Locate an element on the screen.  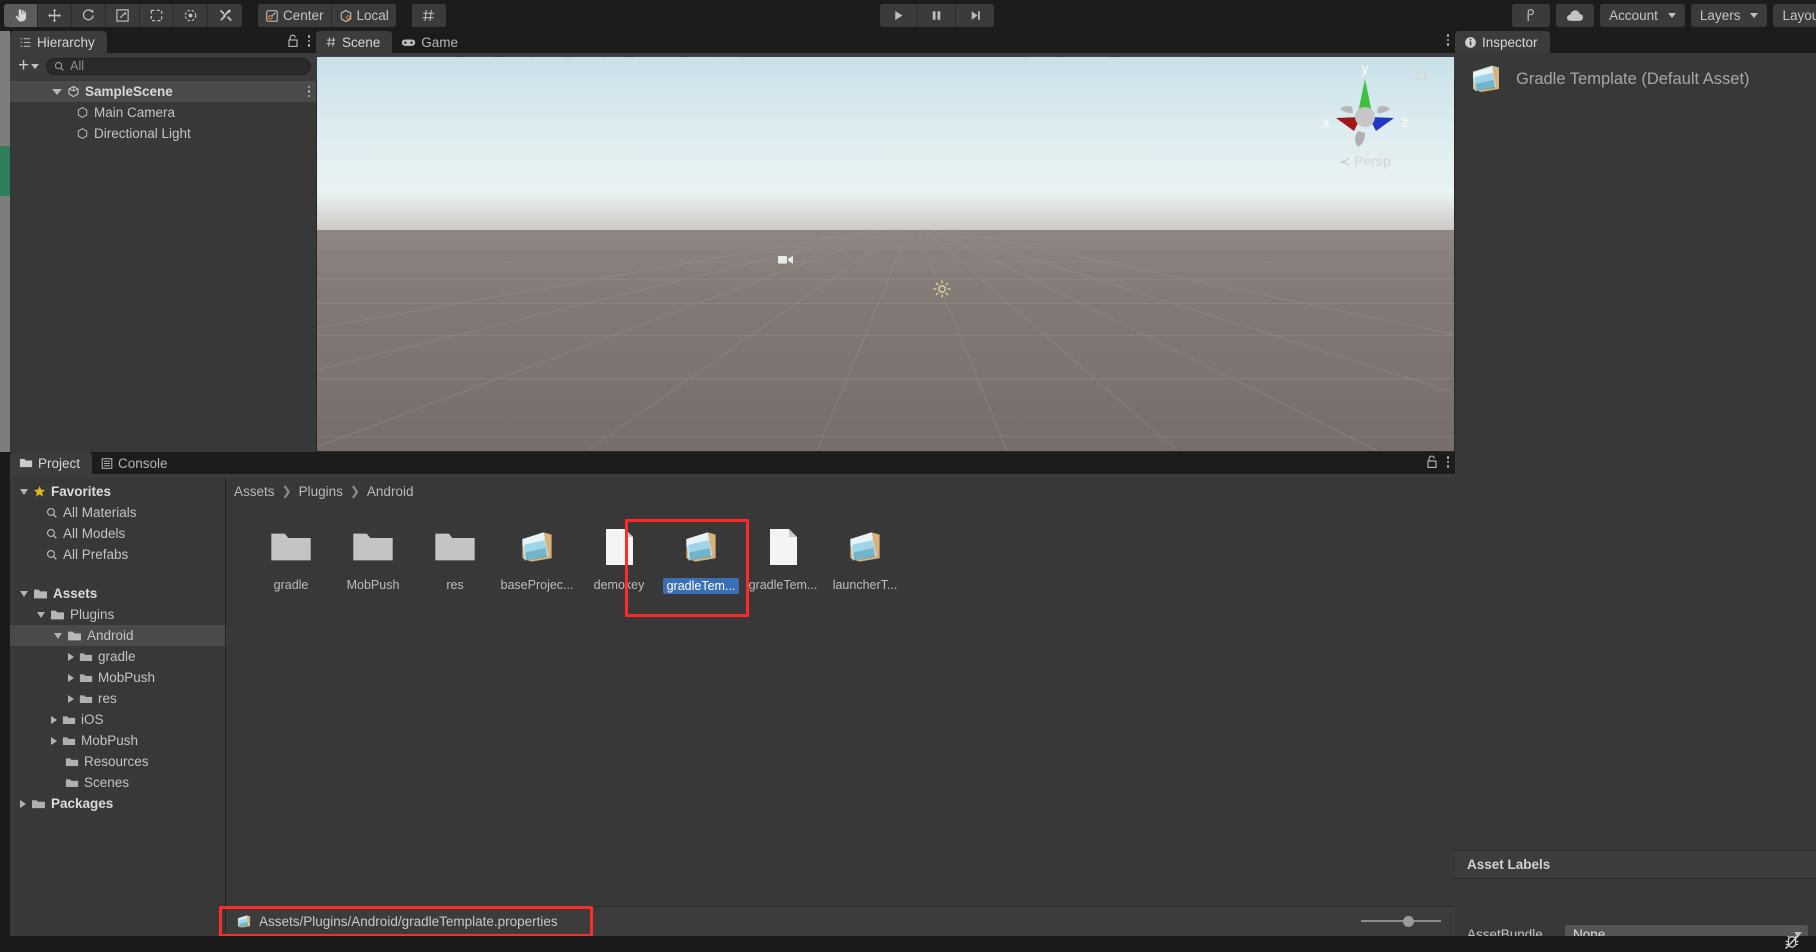
pivot-mode-button: Center is located at coordinates (295, 15).